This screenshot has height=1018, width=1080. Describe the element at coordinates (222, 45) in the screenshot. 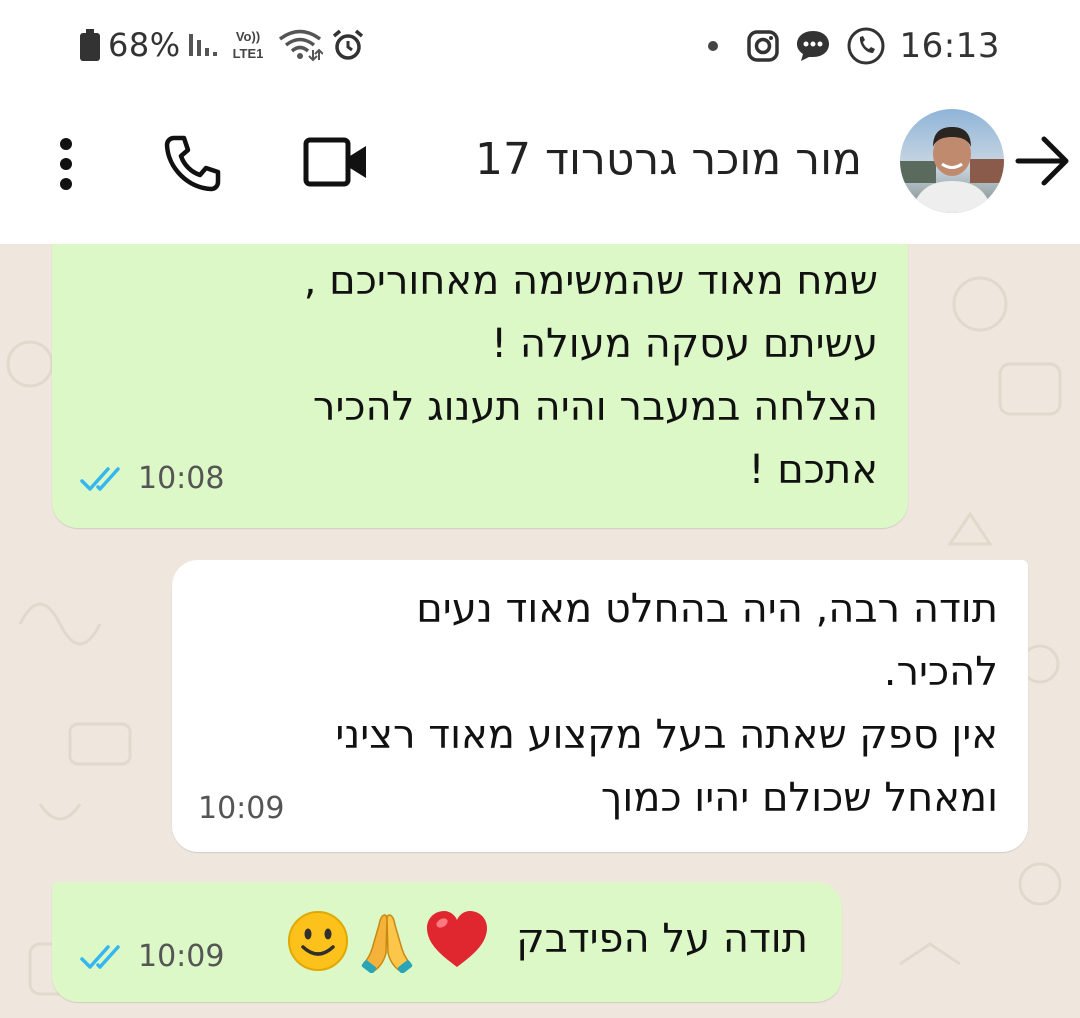

I see `status-left-group: 68% Vo)) LTE1` at that location.